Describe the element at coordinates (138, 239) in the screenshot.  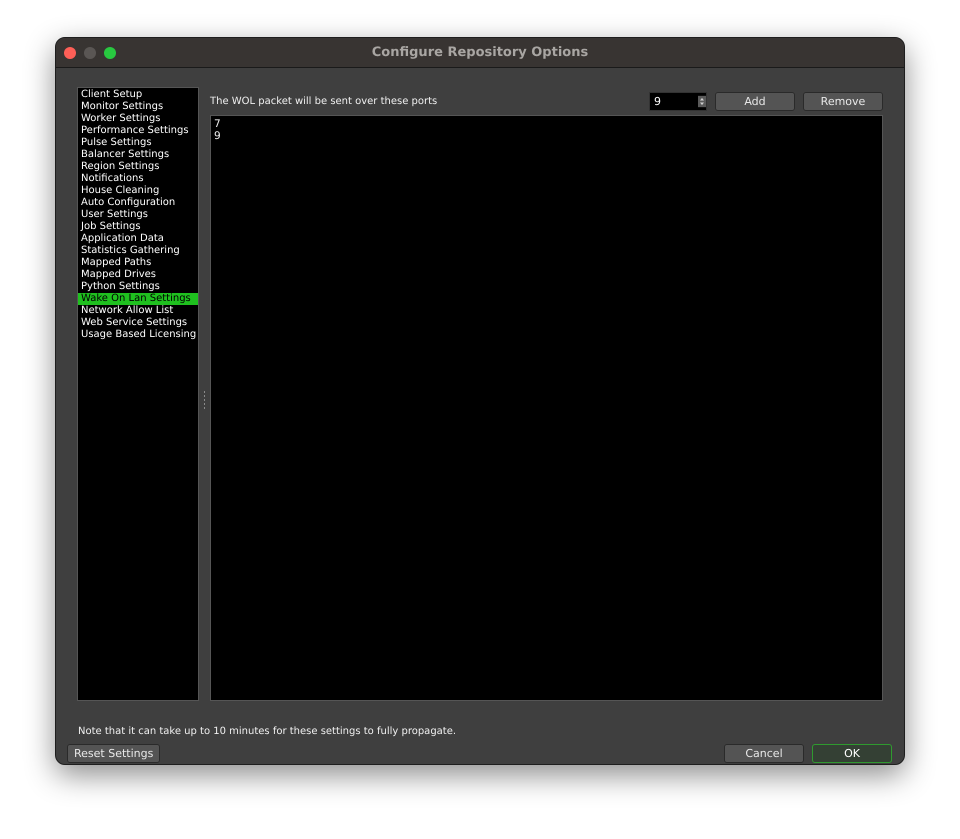
I see `sidebar-item: Application Data` at that location.